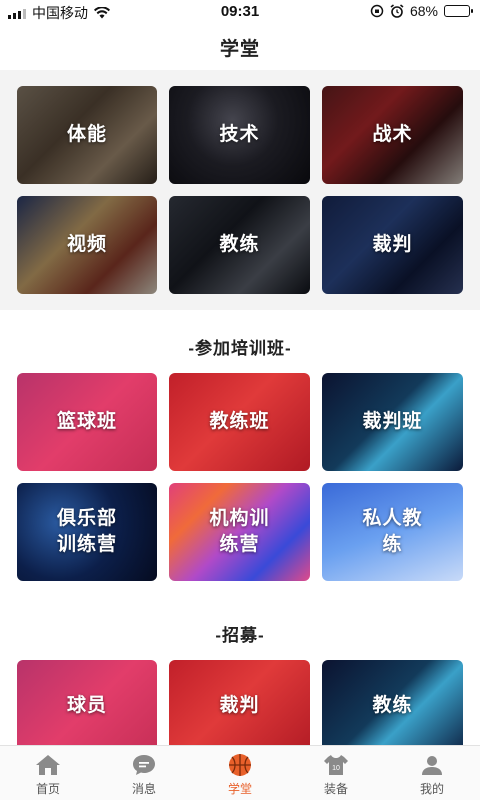  What do you see at coordinates (144, 765) in the screenshot?
I see `message-icon` at bounding box center [144, 765].